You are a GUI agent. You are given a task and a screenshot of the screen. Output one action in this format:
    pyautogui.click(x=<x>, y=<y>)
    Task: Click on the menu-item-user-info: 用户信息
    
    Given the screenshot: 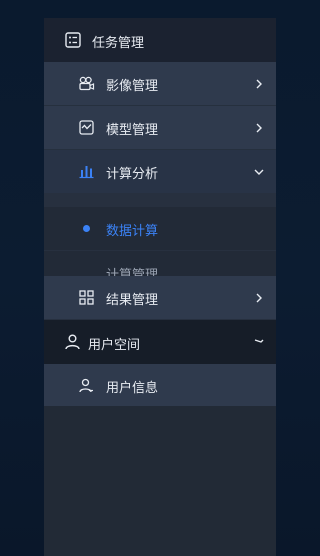 What is the action you would take?
    pyautogui.click(x=160, y=385)
    